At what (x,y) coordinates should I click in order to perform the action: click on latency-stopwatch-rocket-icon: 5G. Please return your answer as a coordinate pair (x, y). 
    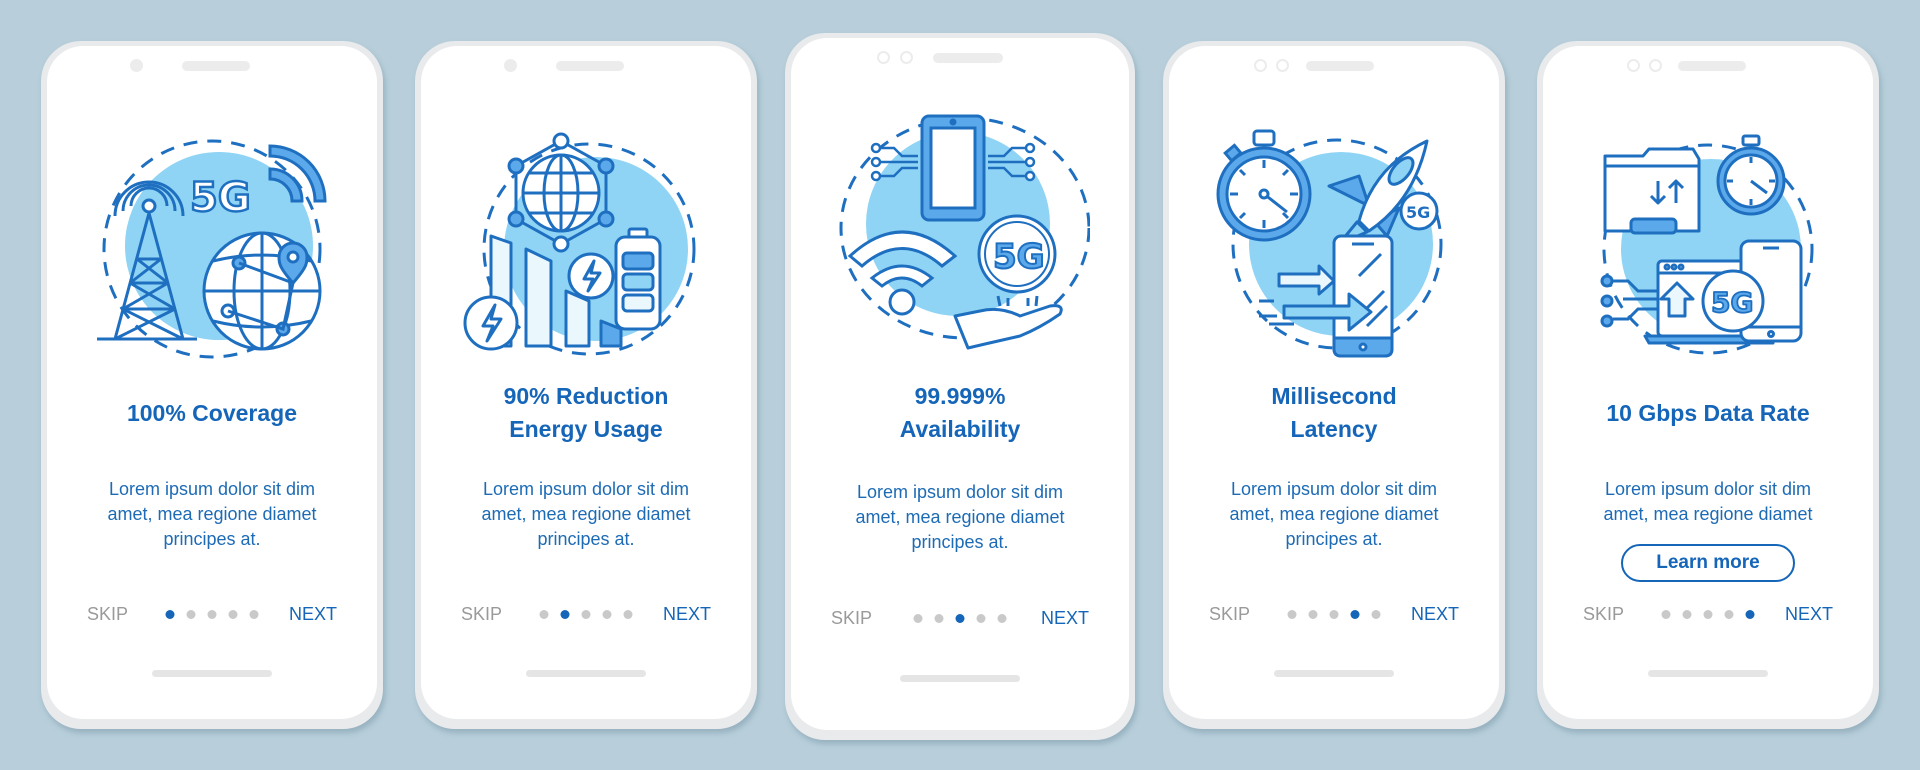
    Looking at the image, I should click on (1329, 243).